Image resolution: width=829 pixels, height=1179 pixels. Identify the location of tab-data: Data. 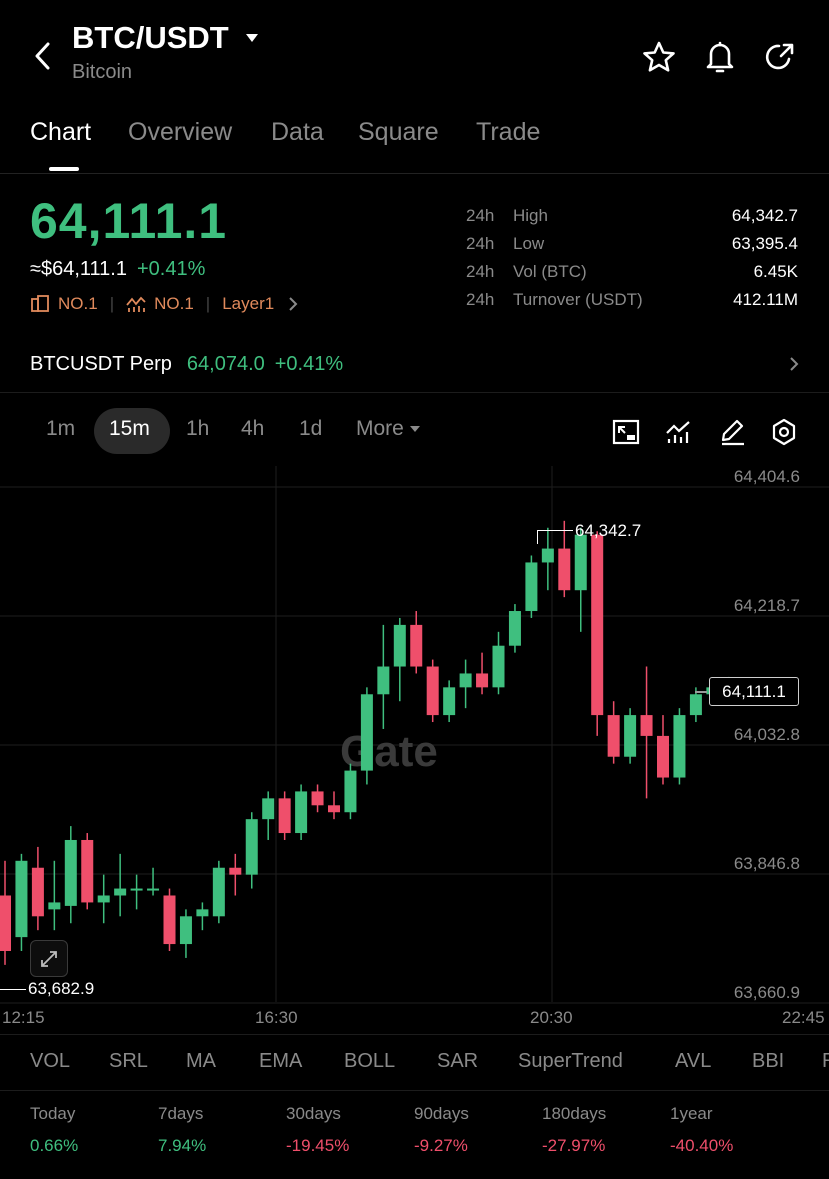
(297, 132).